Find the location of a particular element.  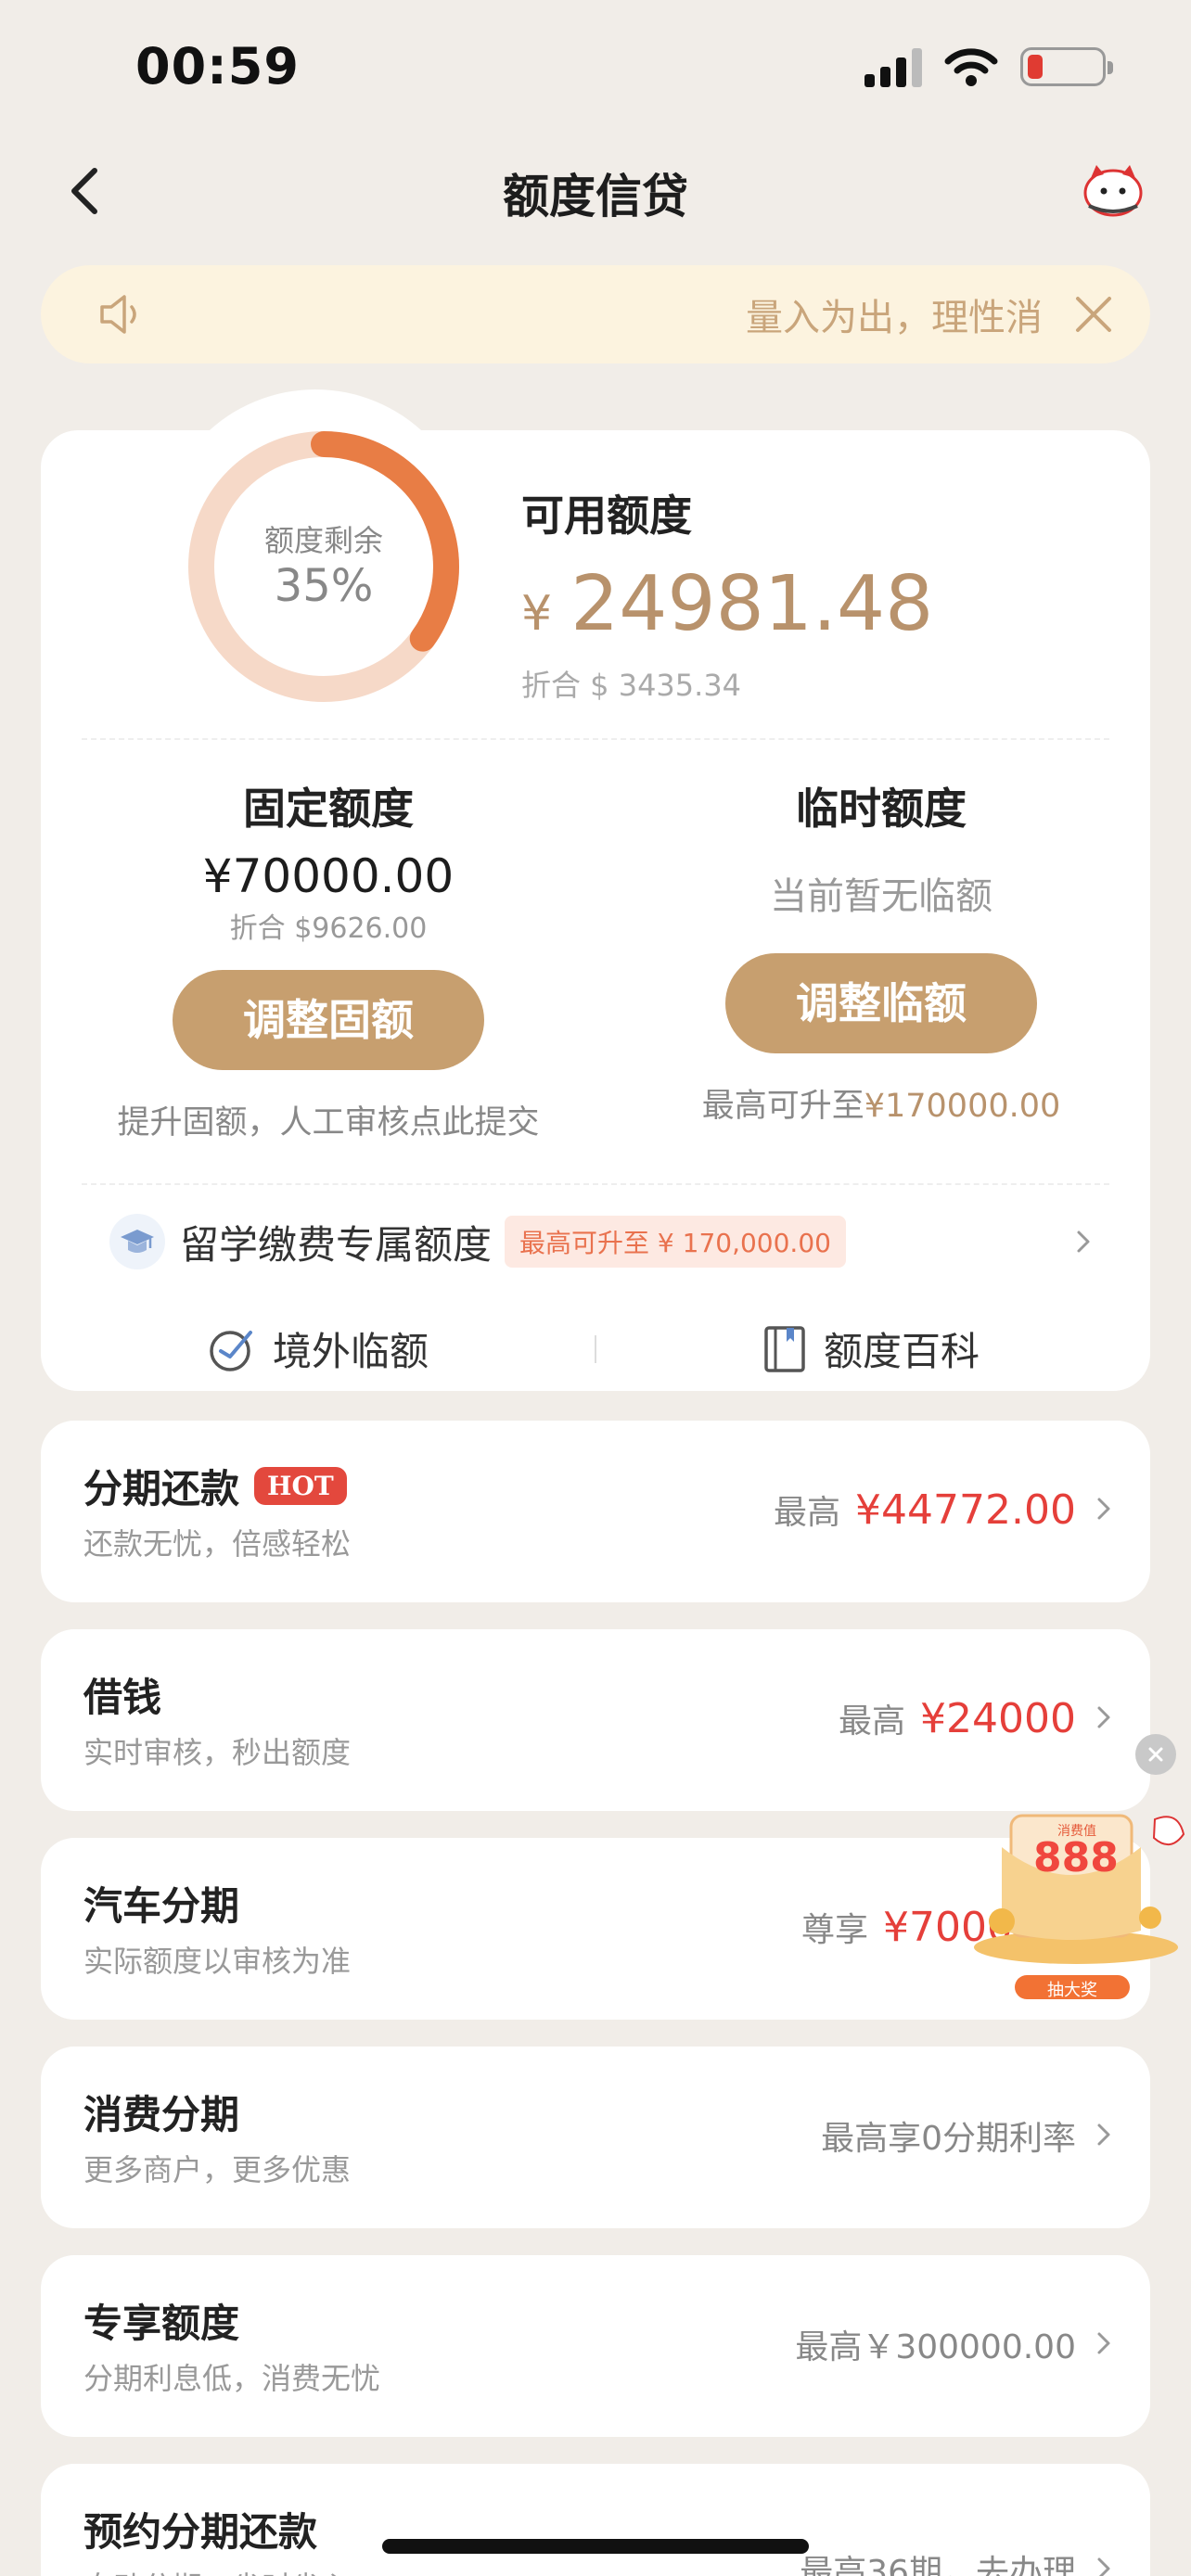

product-title-text: 分期还款 is located at coordinates (161, 1488).